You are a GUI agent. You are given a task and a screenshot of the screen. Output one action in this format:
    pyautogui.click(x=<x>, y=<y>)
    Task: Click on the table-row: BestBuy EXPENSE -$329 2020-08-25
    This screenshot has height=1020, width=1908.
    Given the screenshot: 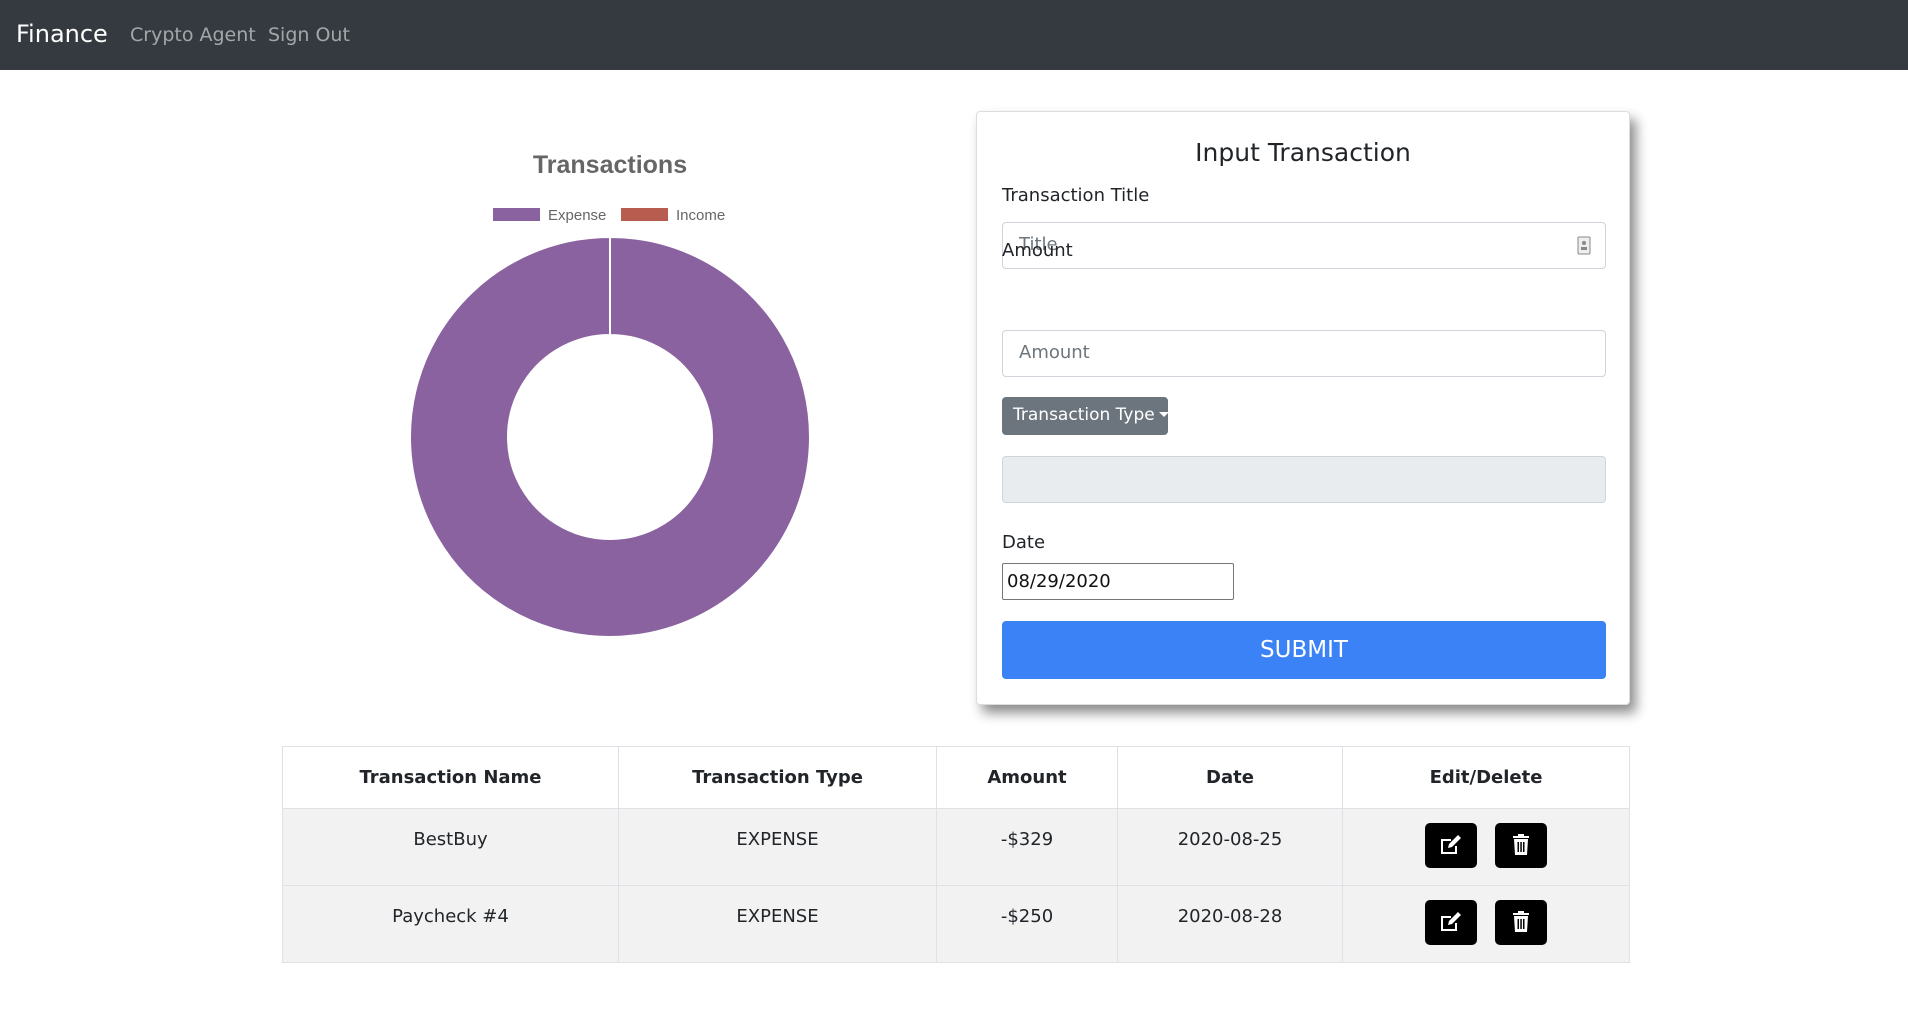 What is the action you would take?
    pyautogui.click(x=956, y=847)
    